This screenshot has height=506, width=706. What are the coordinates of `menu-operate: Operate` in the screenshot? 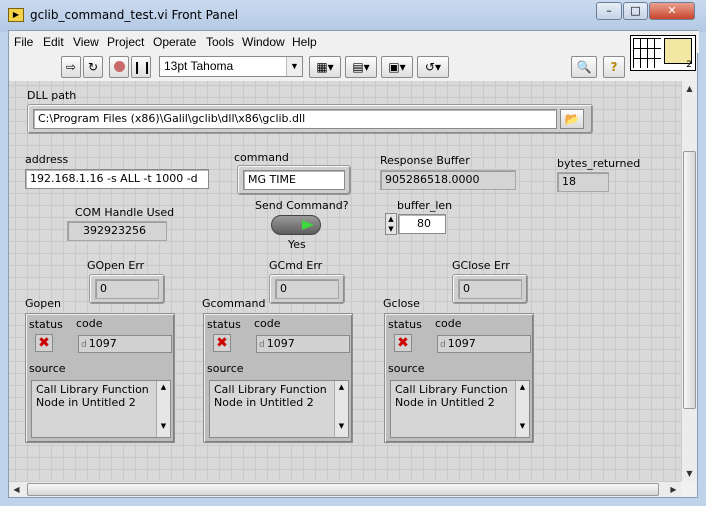 It's located at (174, 42).